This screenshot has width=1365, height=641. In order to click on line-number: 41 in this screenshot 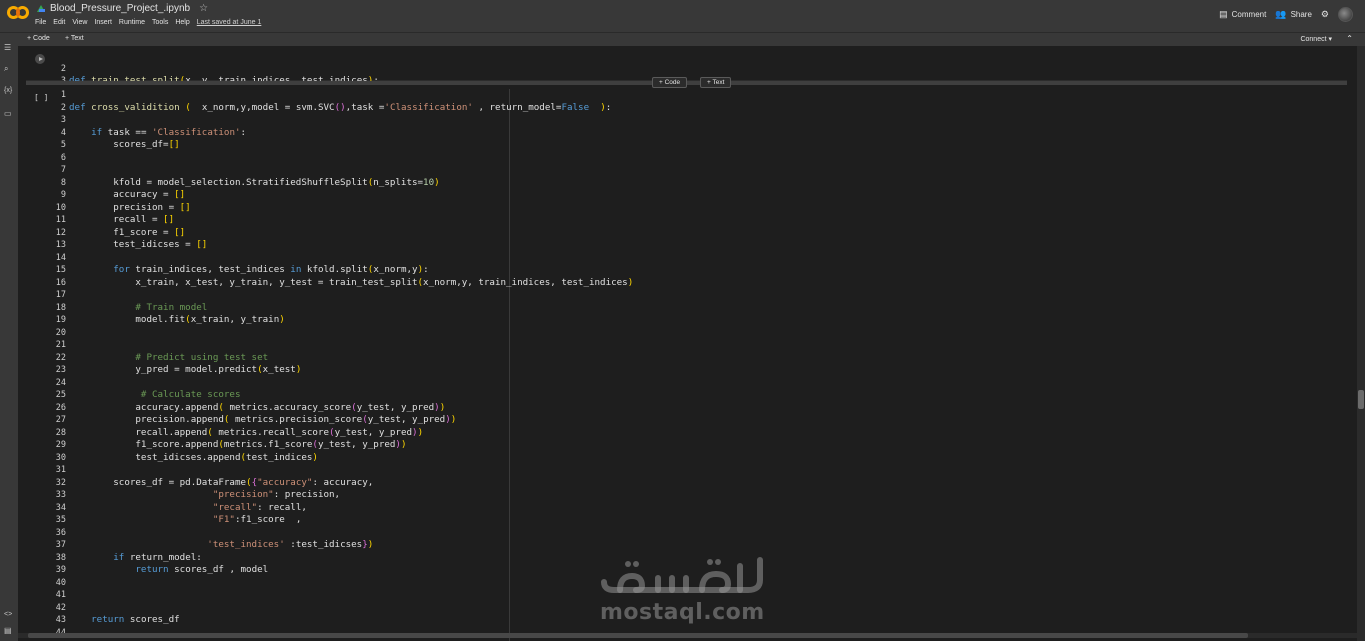, I will do `click(60, 595)`.